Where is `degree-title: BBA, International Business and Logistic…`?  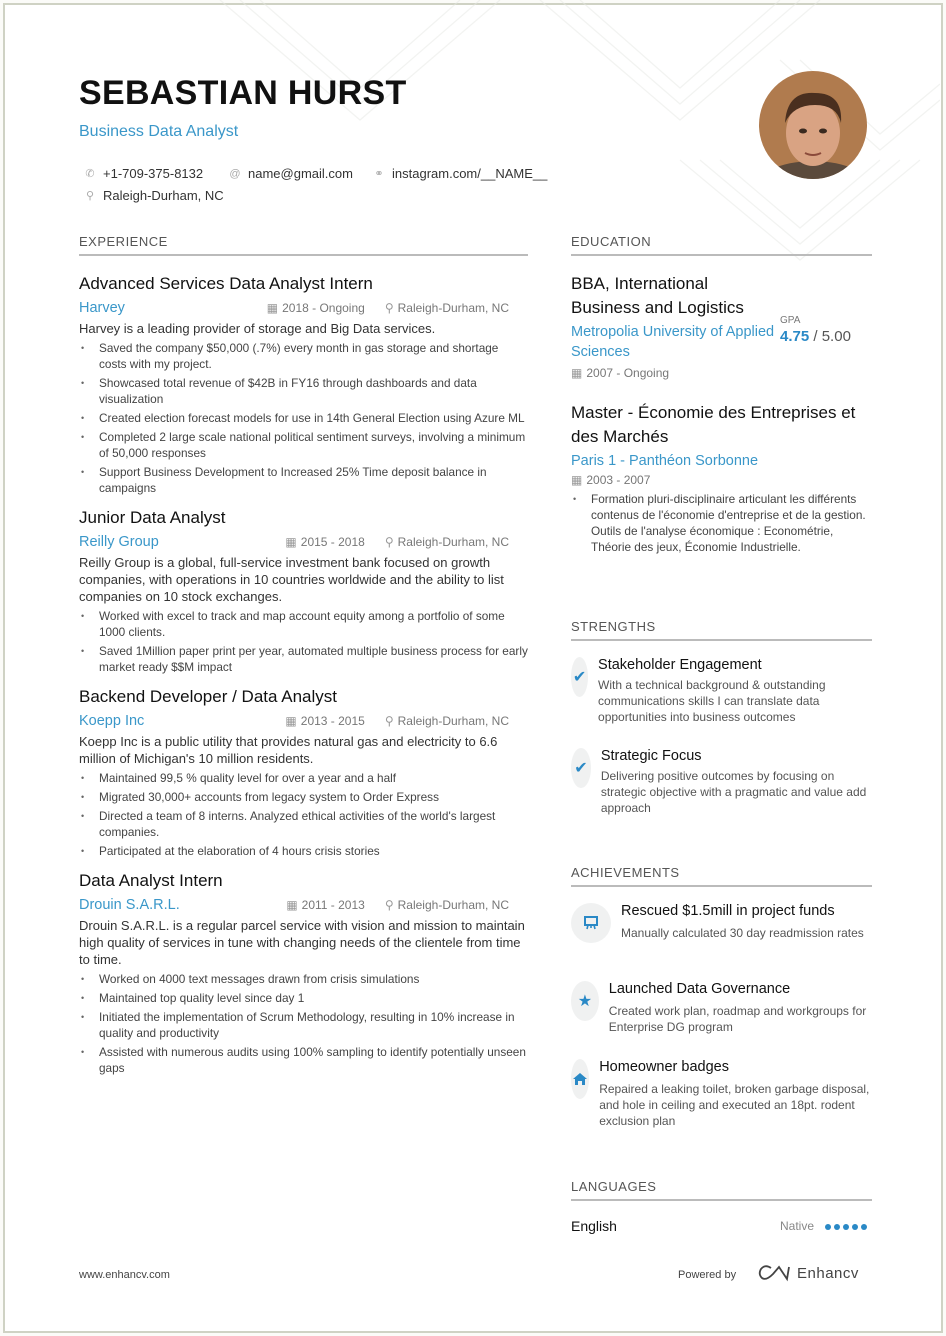
degree-title: BBA, International Business and Logistic… is located at coordinates (657, 295).